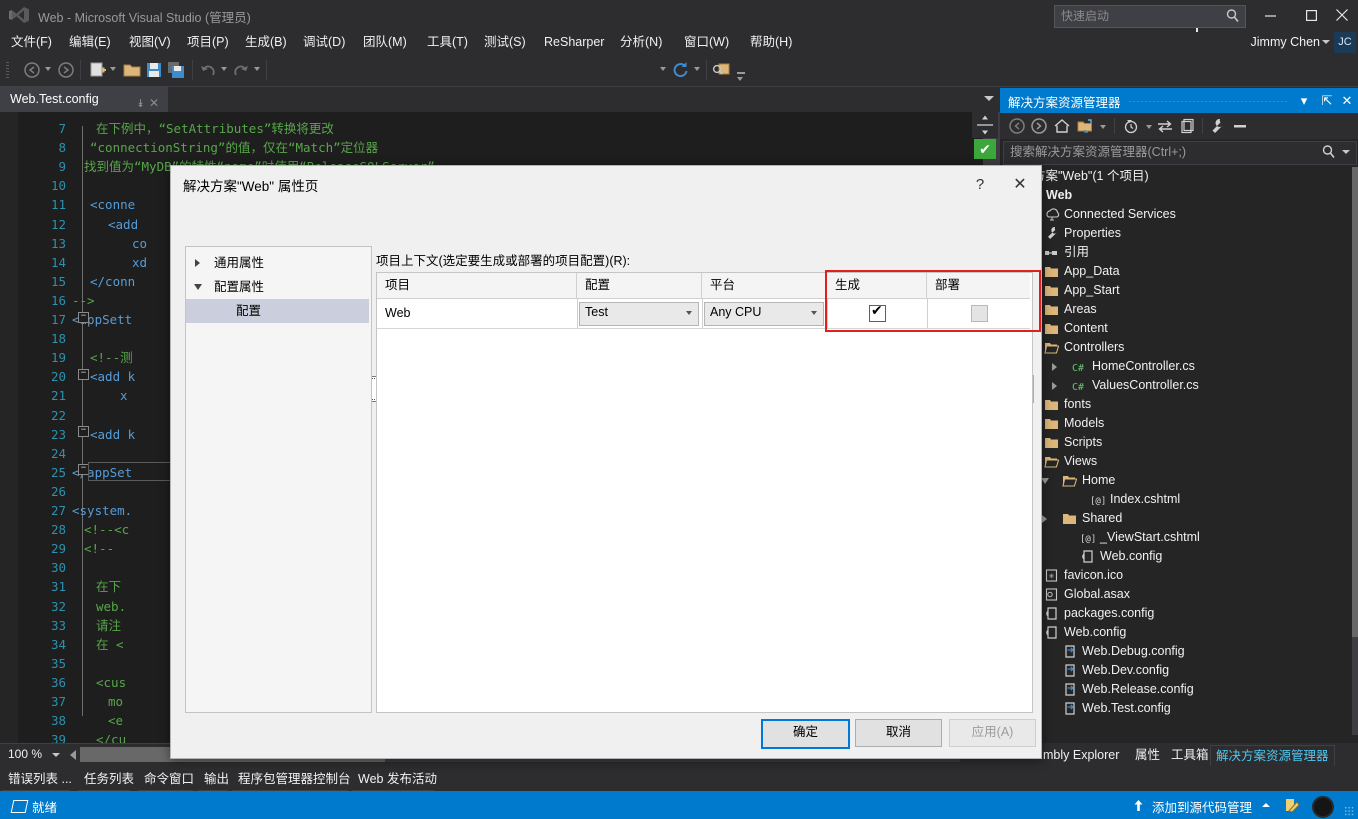 The height and width of the screenshot is (819, 1358). What do you see at coordinates (99, 548) in the screenshot?
I see `code-line: <!--` at bounding box center [99, 548].